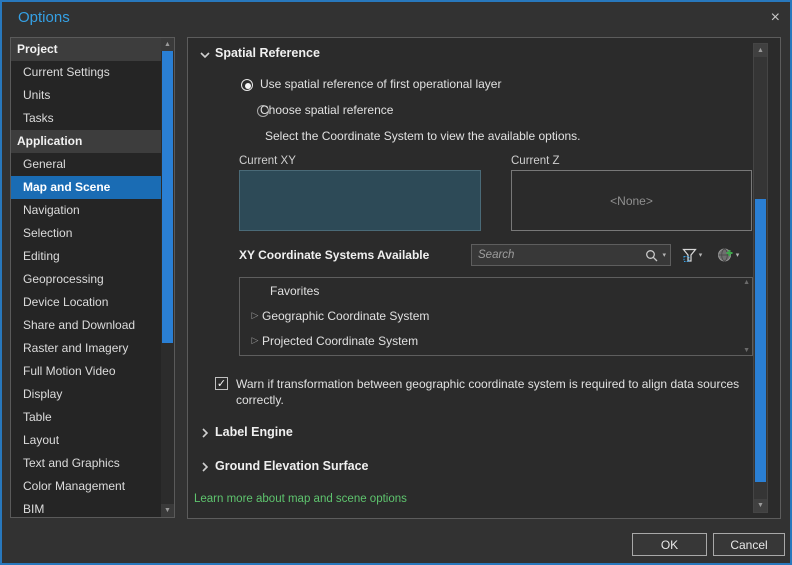  I want to click on sidebar-item-units: Units, so click(86, 95).